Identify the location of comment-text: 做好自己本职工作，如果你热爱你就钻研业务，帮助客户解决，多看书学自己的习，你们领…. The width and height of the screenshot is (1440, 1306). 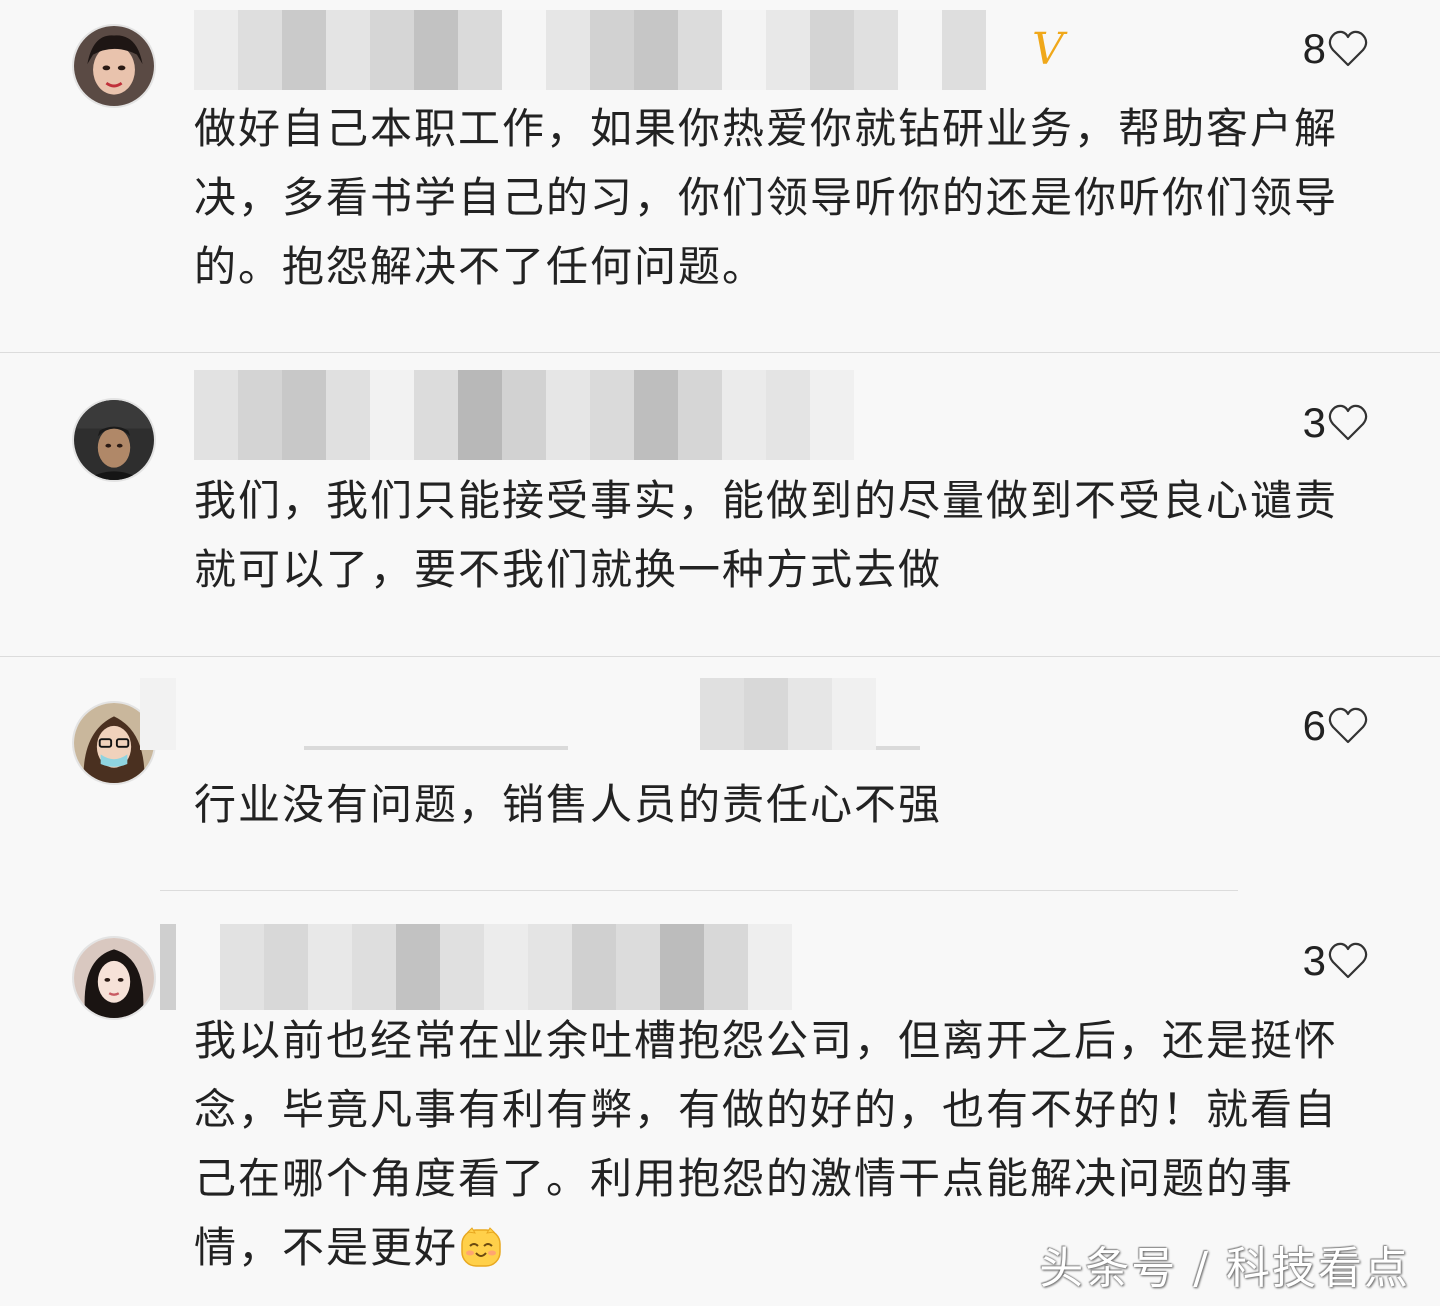
(766, 197).